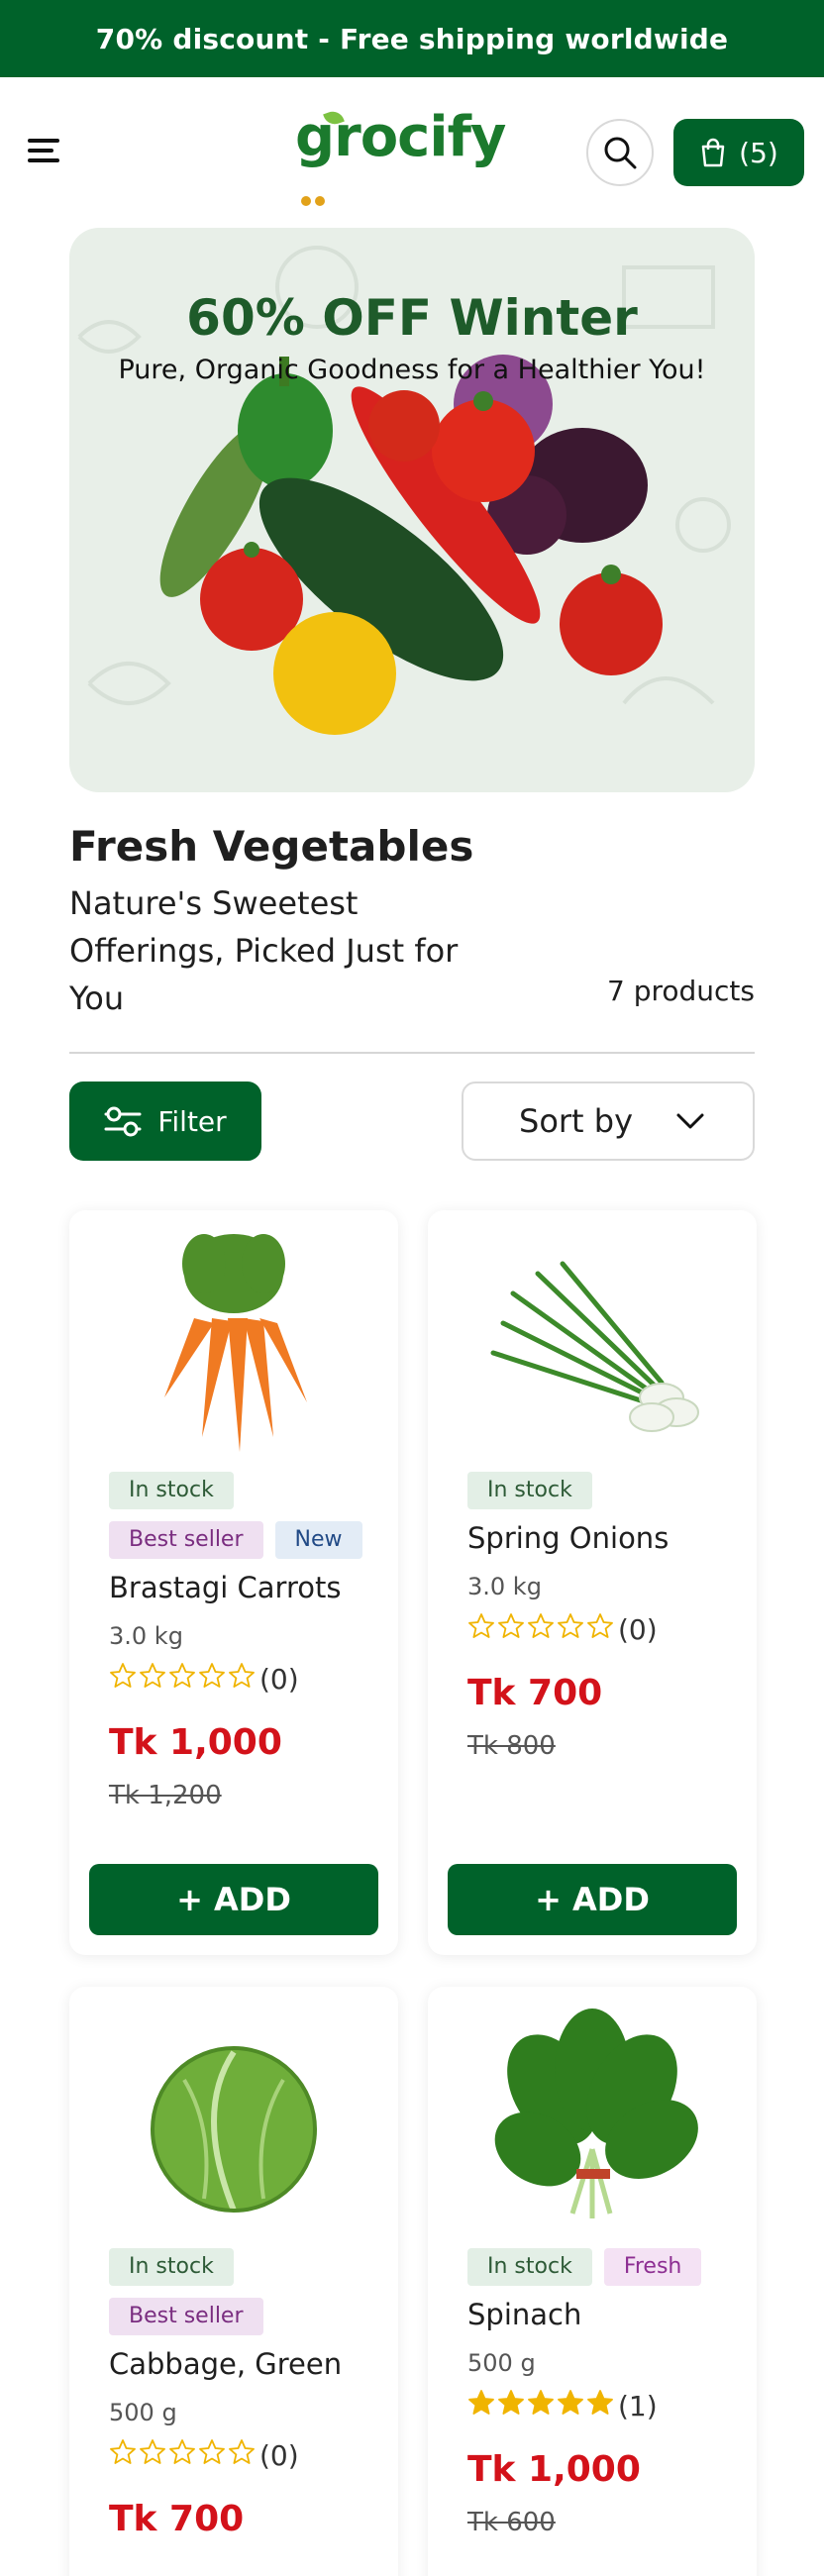  What do you see at coordinates (512, 2522) in the screenshot?
I see `original-price: Tk 600` at bounding box center [512, 2522].